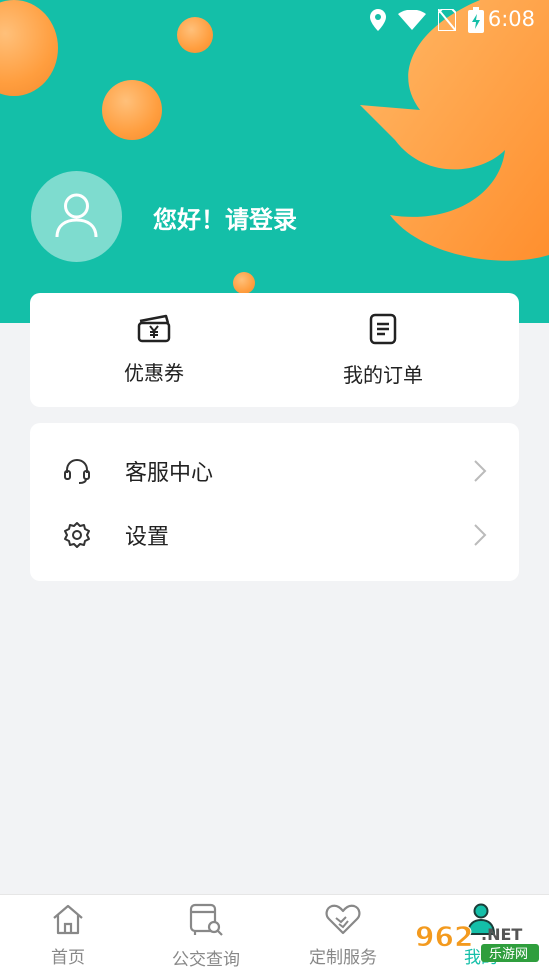 The image size is (549, 976). Describe the element at coordinates (383, 375) in the screenshot. I see `my-orders-label: 我的订单` at that location.